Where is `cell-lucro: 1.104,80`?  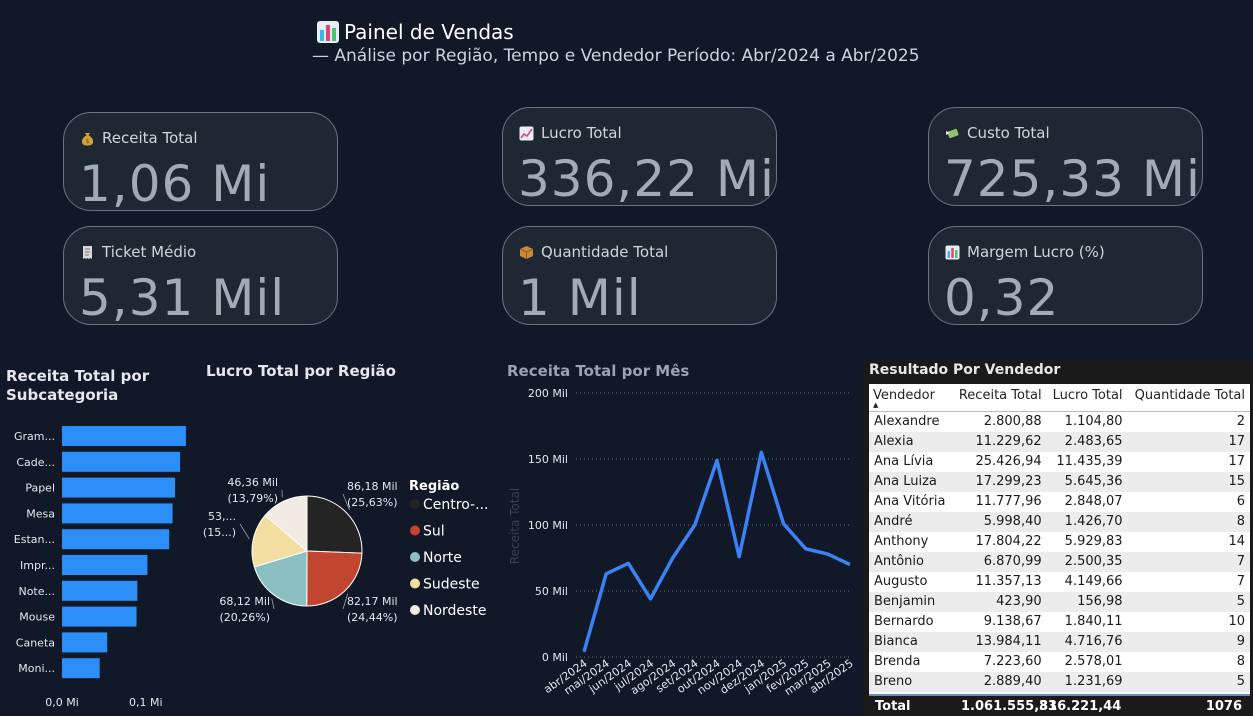 cell-lucro: 1.104,80 is located at coordinates (1087, 421).